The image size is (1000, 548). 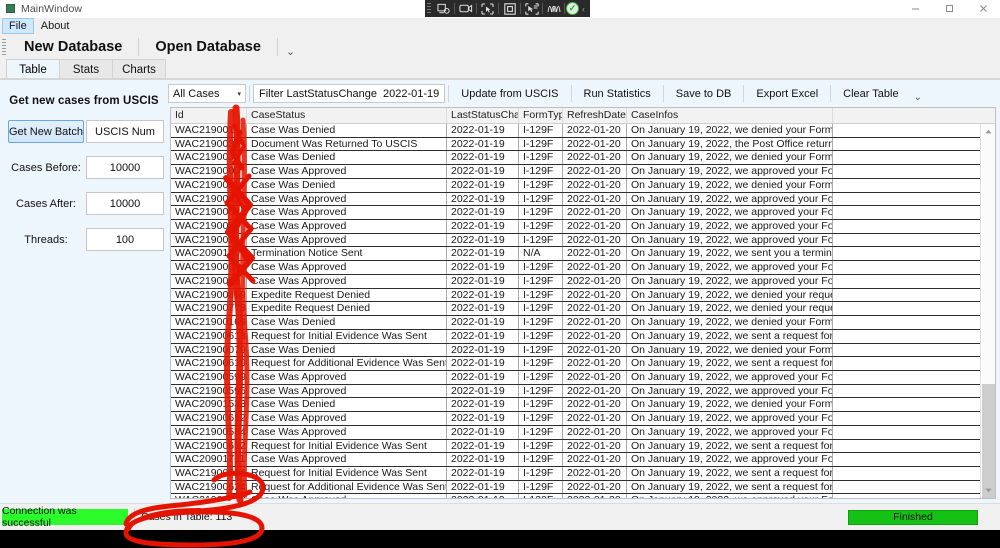 What do you see at coordinates (988, 490) in the screenshot?
I see `scroll-down-arrow-icon` at bounding box center [988, 490].